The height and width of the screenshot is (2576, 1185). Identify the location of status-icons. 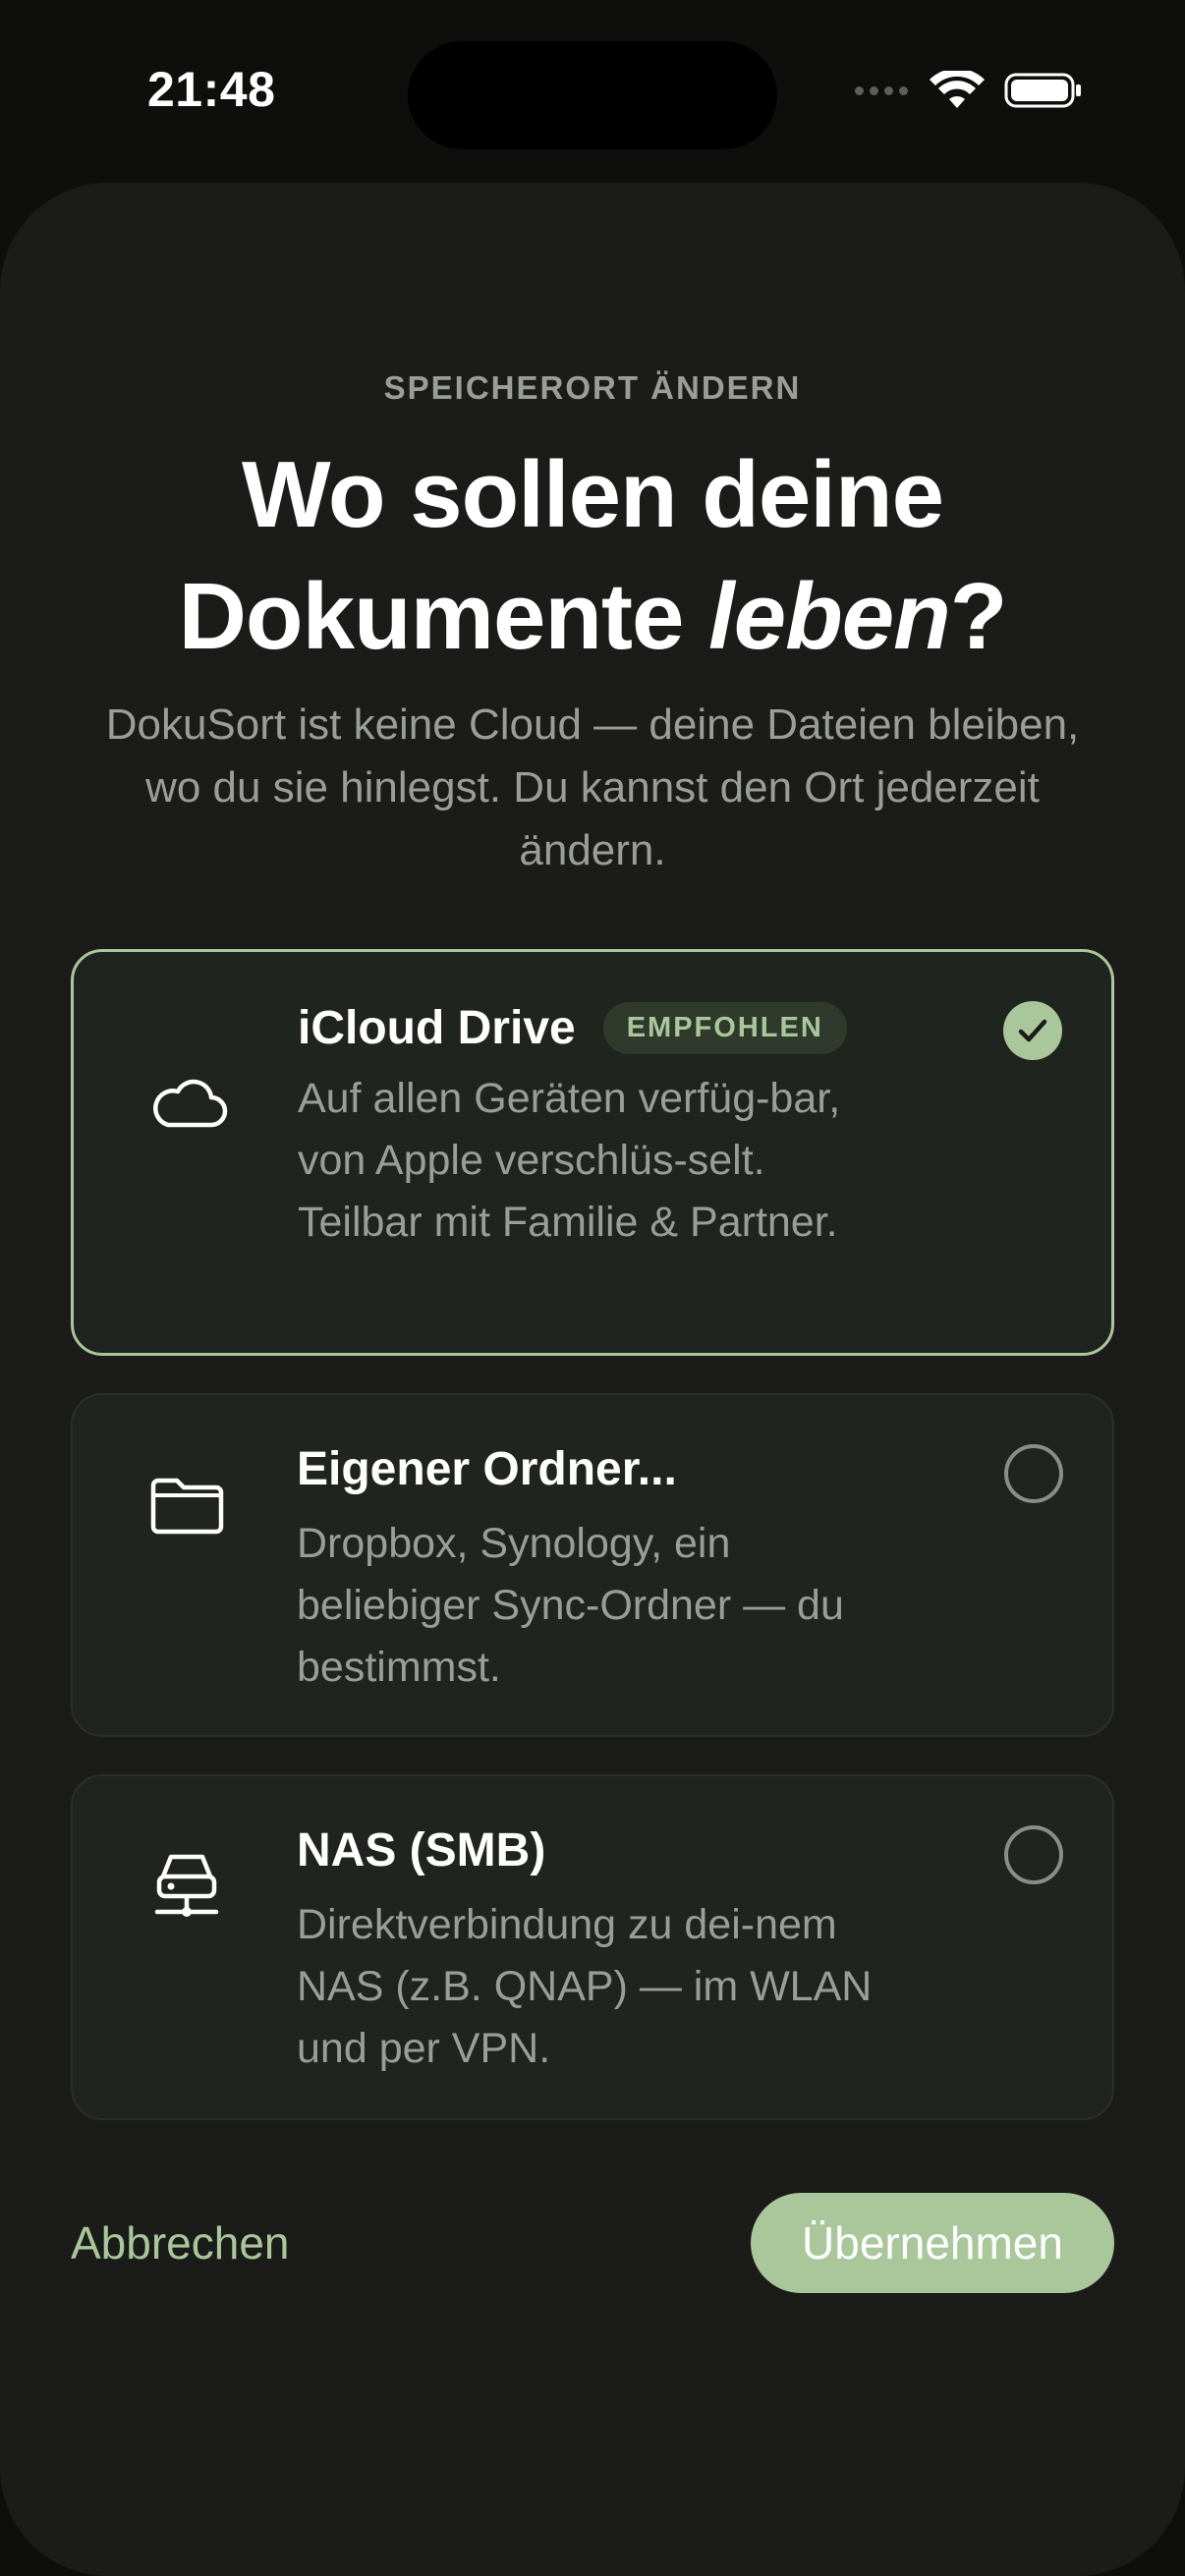
(969, 90).